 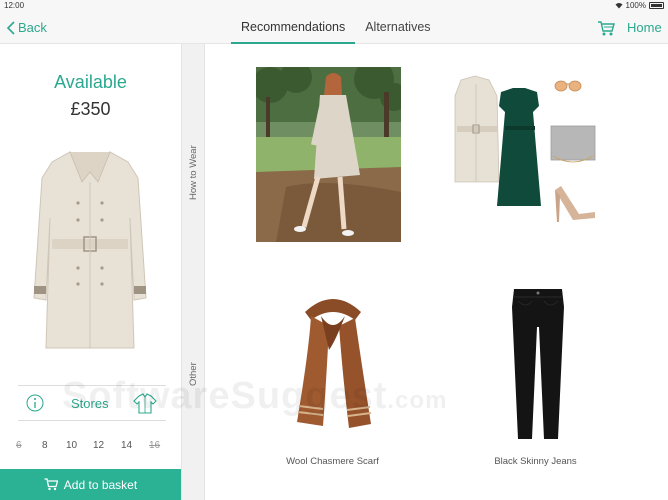 What do you see at coordinates (293, 28) in the screenshot?
I see `tab-recommendations: Recommendations` at bounding box center [293, 28].